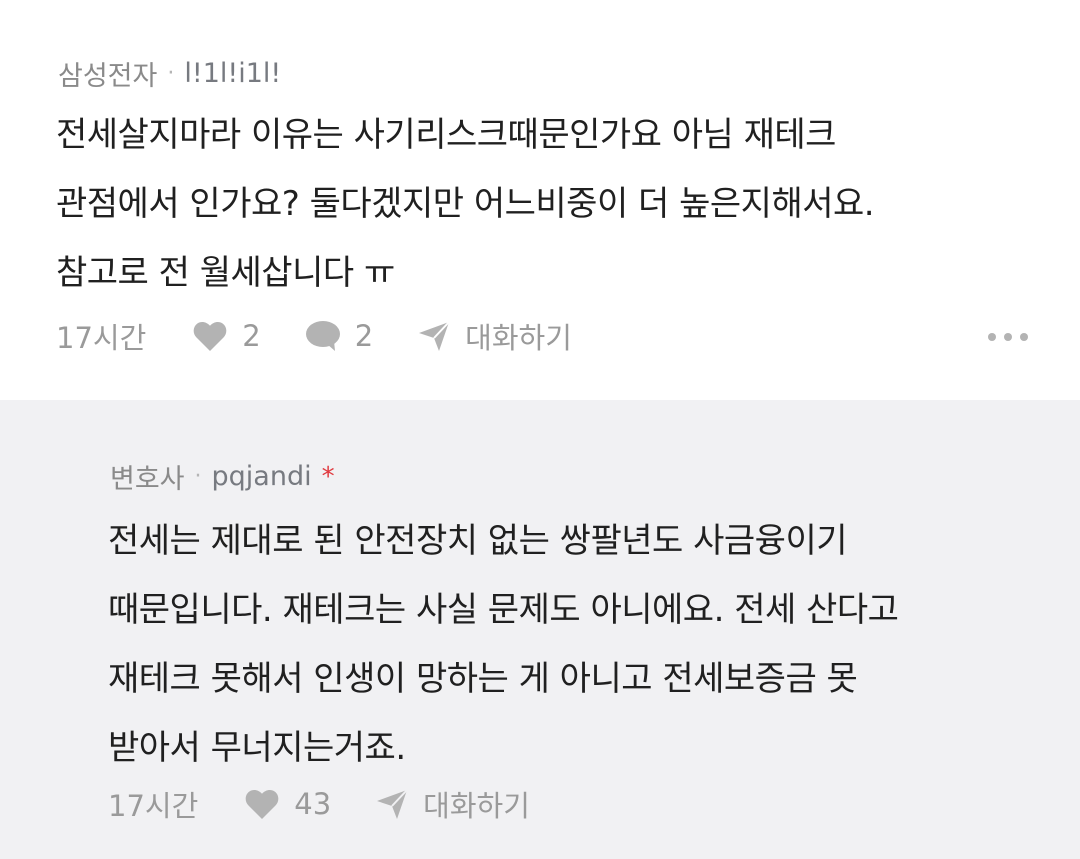 Image resolution: width=1080 pixels, height=859 pixels. What do you see at coordinates (287, 804) in the screenshot?
I see `like-button: 43` at bounding box center [287, 804].